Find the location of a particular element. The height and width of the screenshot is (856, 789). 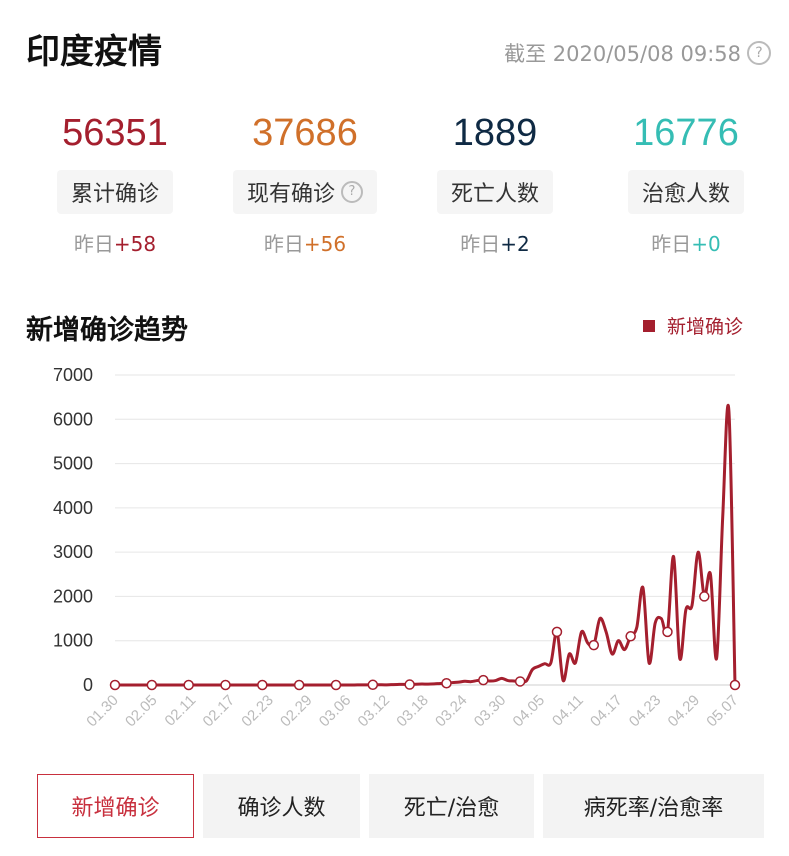

stat-value: 37686 is located at coordinates (305, 133).